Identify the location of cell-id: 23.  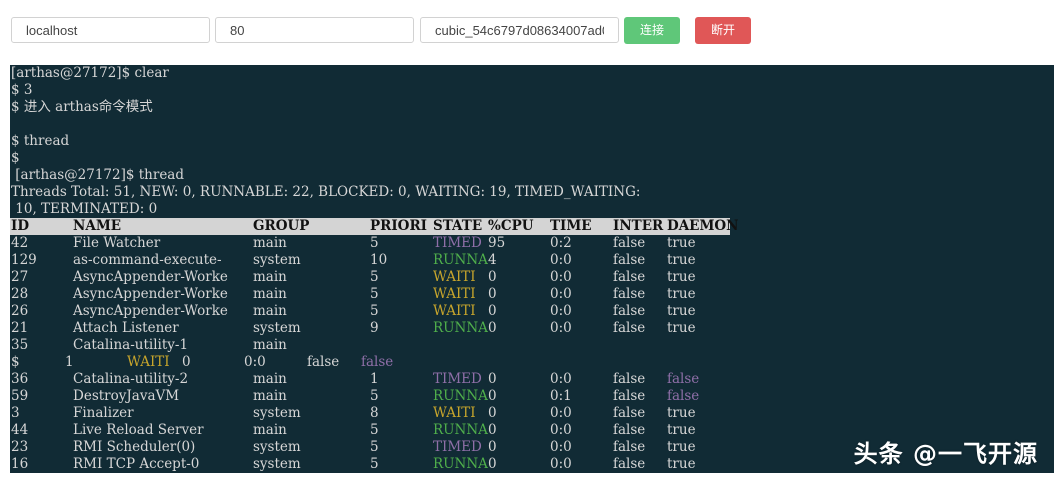
(20, 447).